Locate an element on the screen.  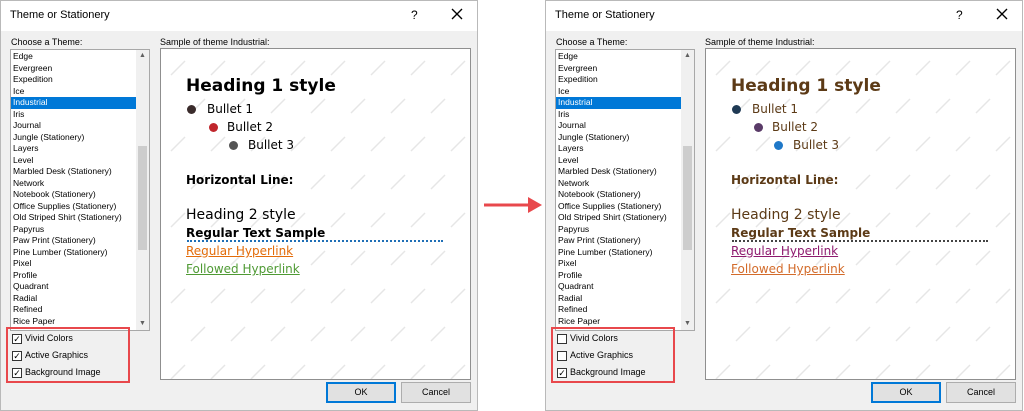
active-graphics-checkbox: Active Graphics is located at coordinates (595, 355).